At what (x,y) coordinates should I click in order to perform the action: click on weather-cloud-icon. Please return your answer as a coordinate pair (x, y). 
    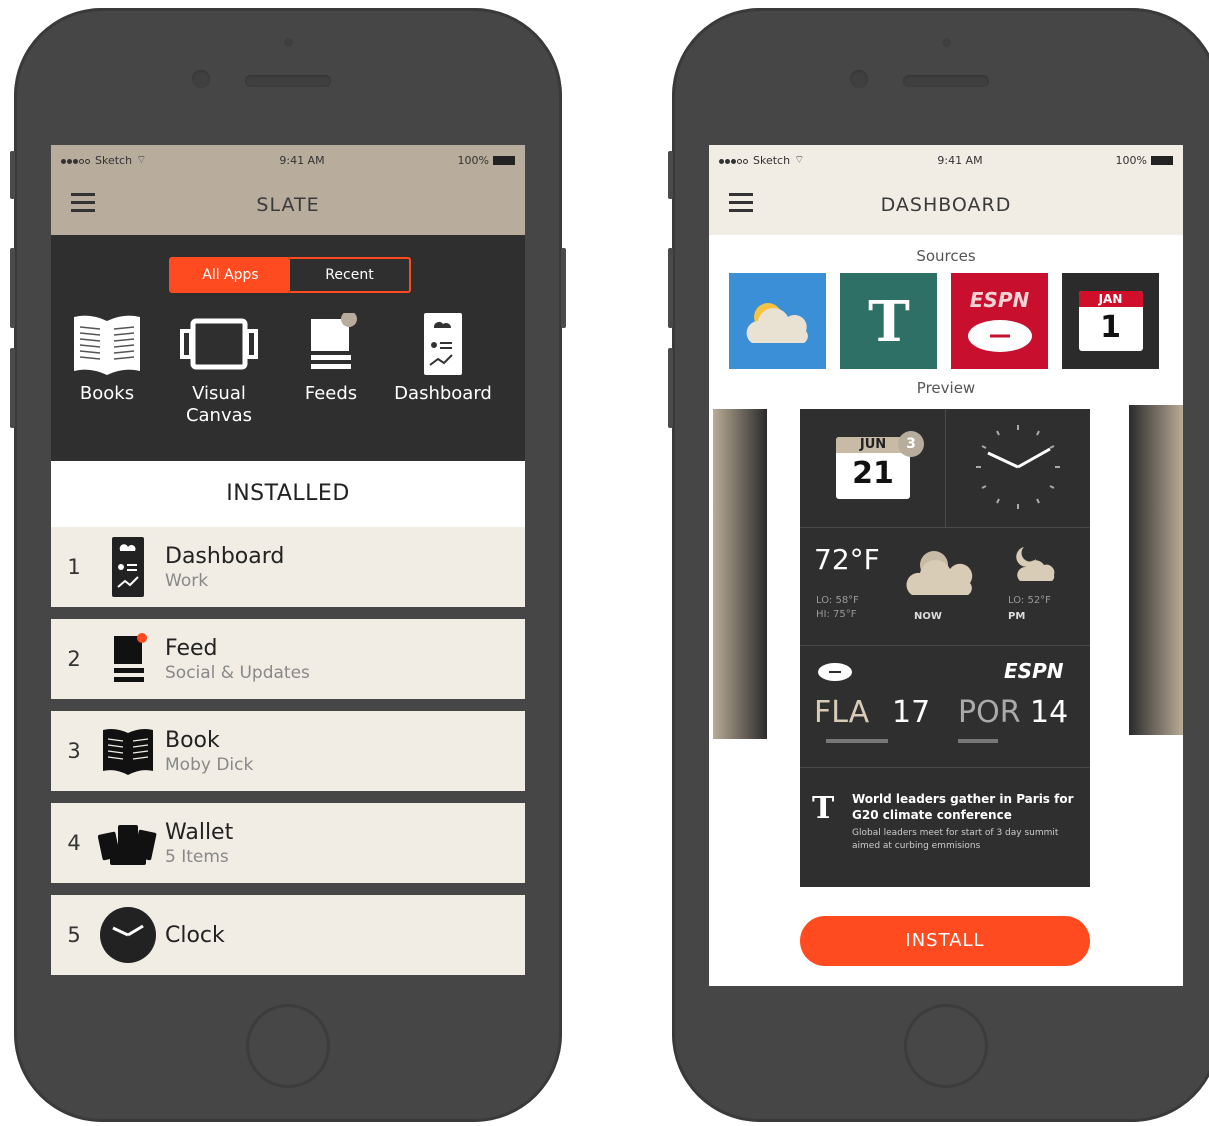
    Looking at the image, I should click on (777, 323).